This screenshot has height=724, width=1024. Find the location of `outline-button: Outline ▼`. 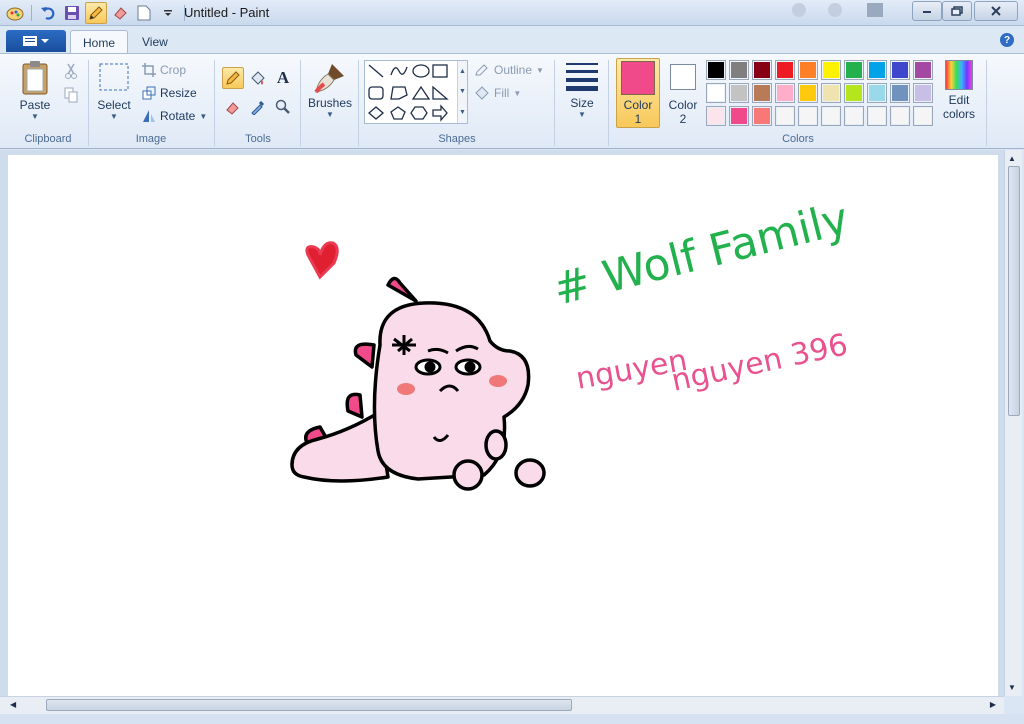

outline-button: Outline ▼ is located at coordinates (509, 70).